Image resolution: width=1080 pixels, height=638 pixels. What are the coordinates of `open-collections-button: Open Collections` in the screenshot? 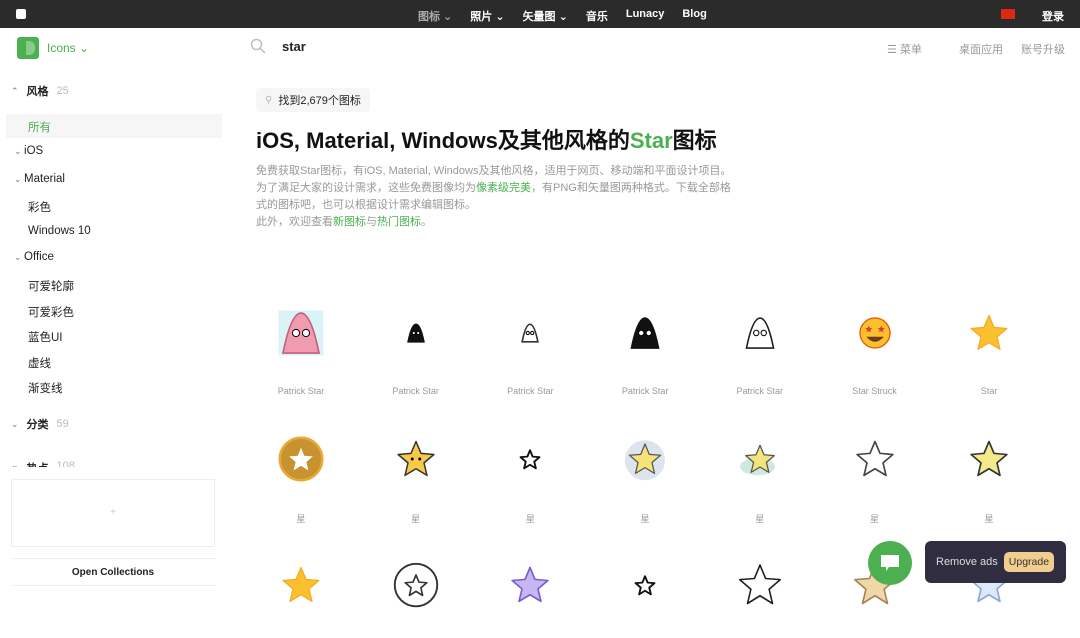 It's located at (113, 572).